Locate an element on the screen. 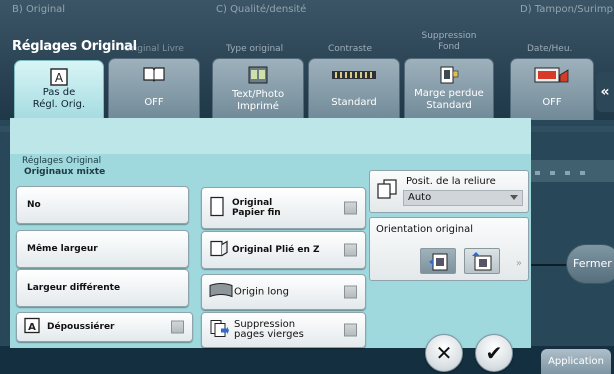 This screenshot has height=374, width=614. orientation-landscape-button is located at coordinates (482, 261).